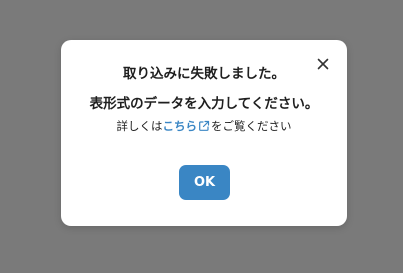  I want to click on details-link: こちら, so click(187, 126).